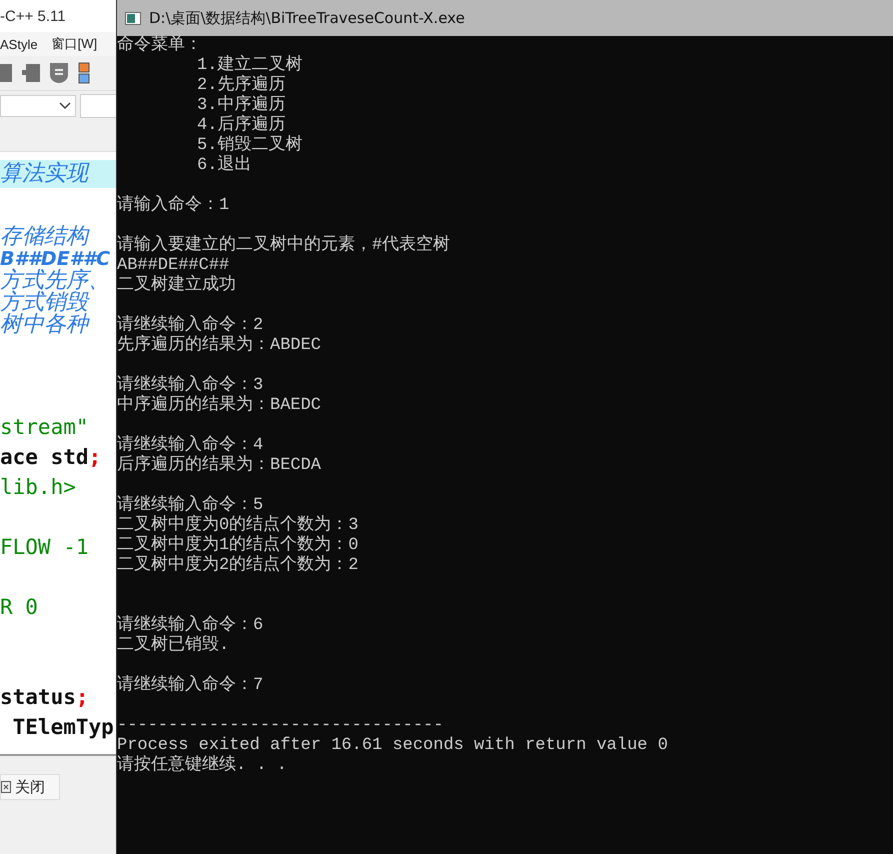  Describe the element at coordinates (190, 445) in the screenshot. I see `console-line: 请继续输入命令：4` at that location.